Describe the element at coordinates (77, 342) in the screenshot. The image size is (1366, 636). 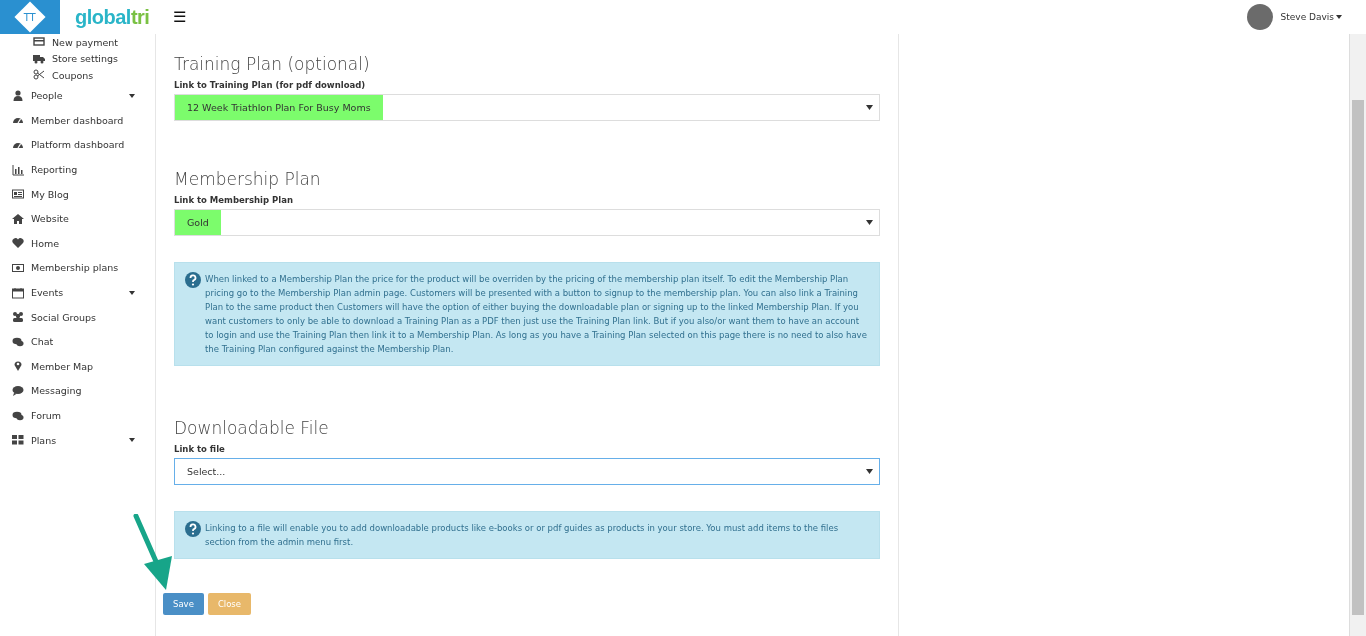
I see `sidebar-item: Chat` at that location.